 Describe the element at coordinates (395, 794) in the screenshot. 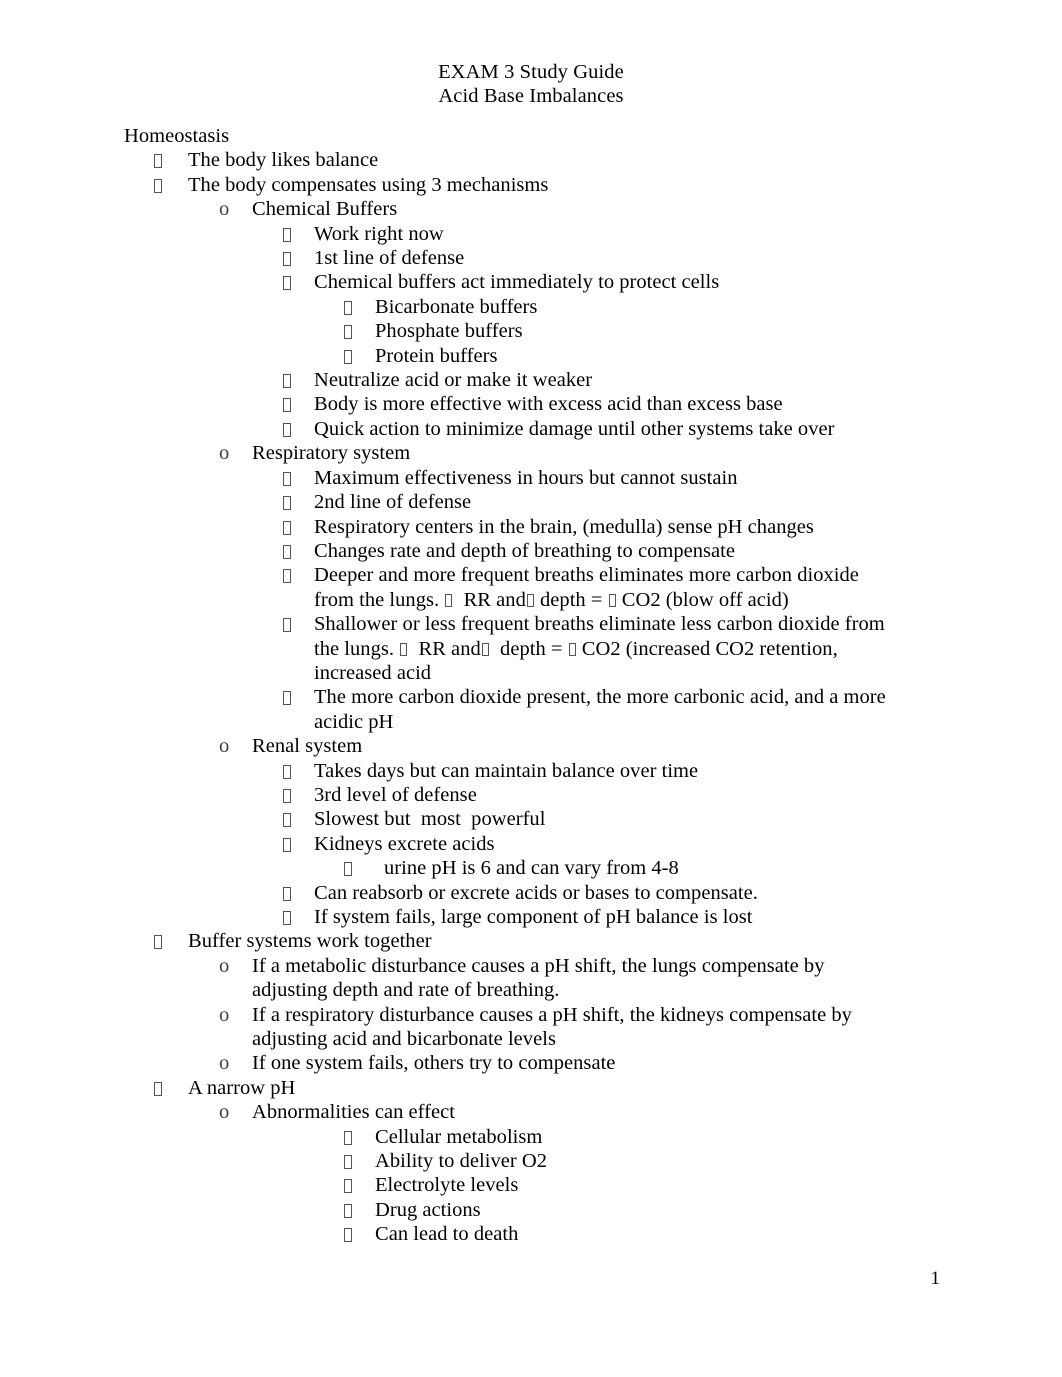

I see `outline-item-text: 3rd level of defense` at that location.